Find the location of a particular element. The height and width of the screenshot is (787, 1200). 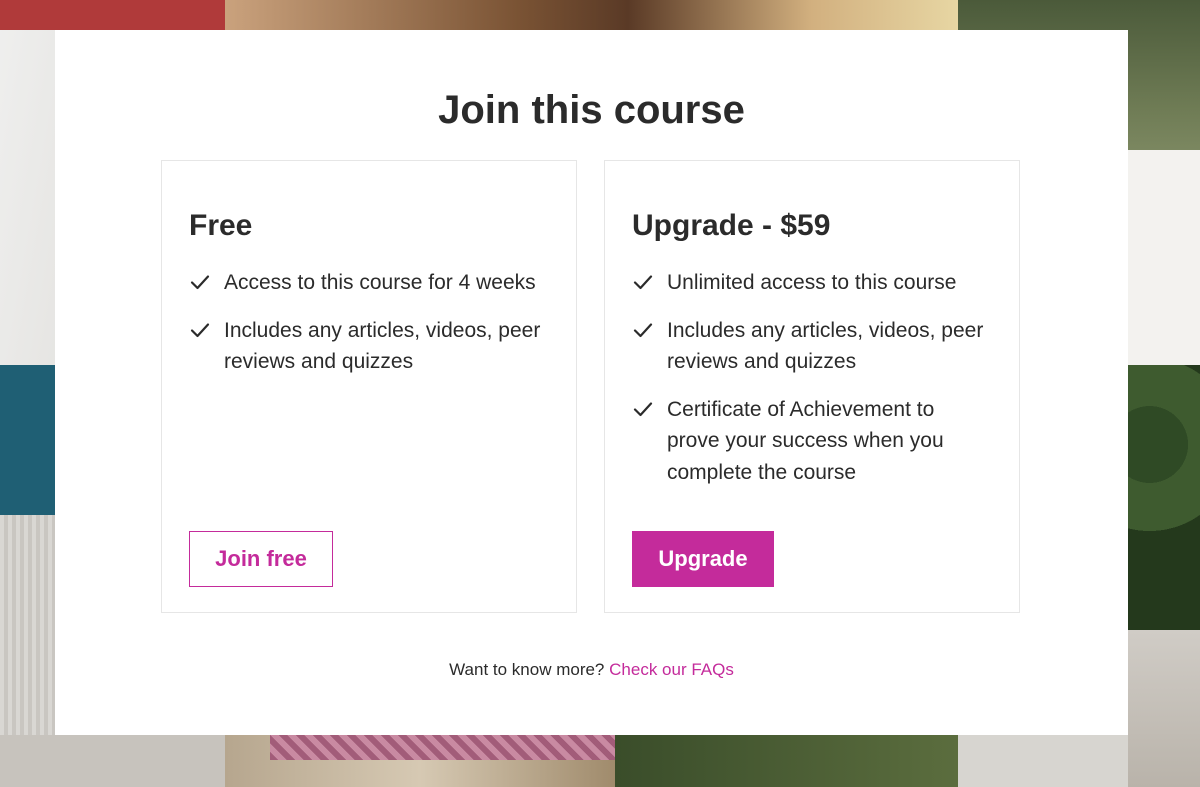

join-free-button: Join free is located at coordinates (261, 559).